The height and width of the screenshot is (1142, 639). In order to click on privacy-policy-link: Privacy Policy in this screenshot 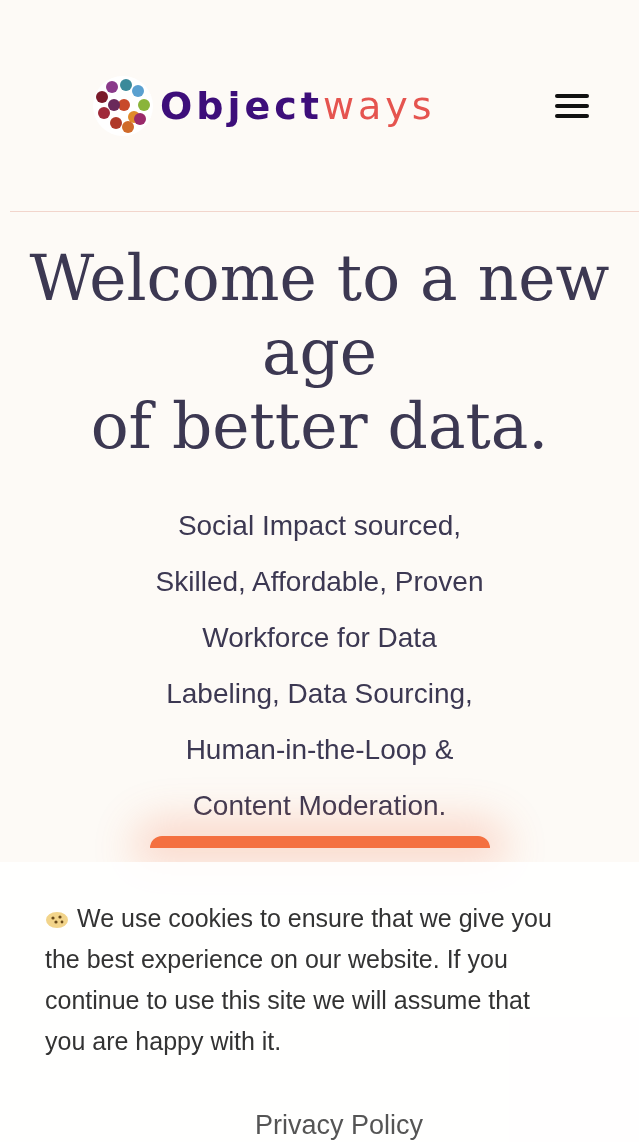, I will do `click(447, 1125)`.